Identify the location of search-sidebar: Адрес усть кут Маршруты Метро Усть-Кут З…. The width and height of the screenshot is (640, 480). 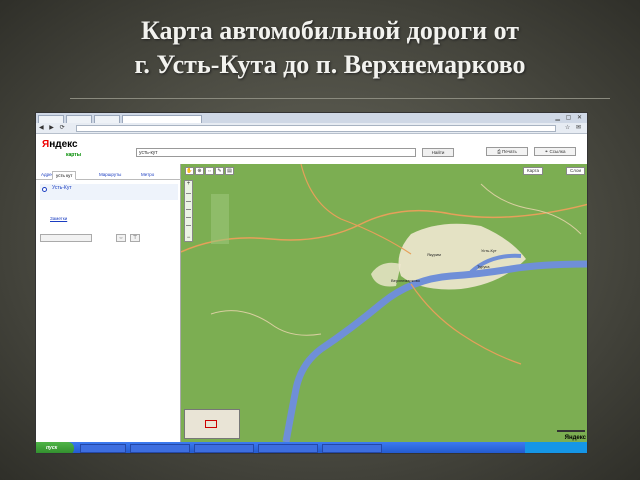
(108, 303).